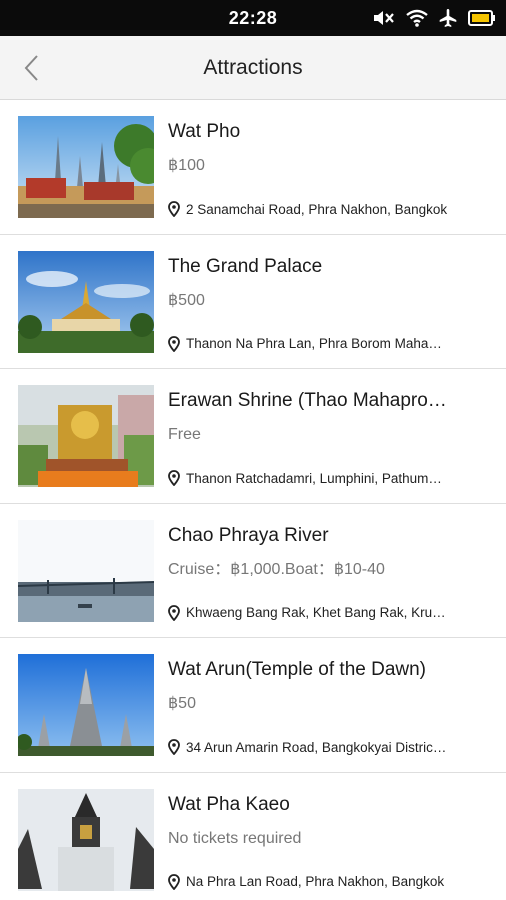 The image size is (506, 900). I want to click on attraction-address: Na Phra Lan Road, Phra Nakhon, Bangkok, so click(329, 881).